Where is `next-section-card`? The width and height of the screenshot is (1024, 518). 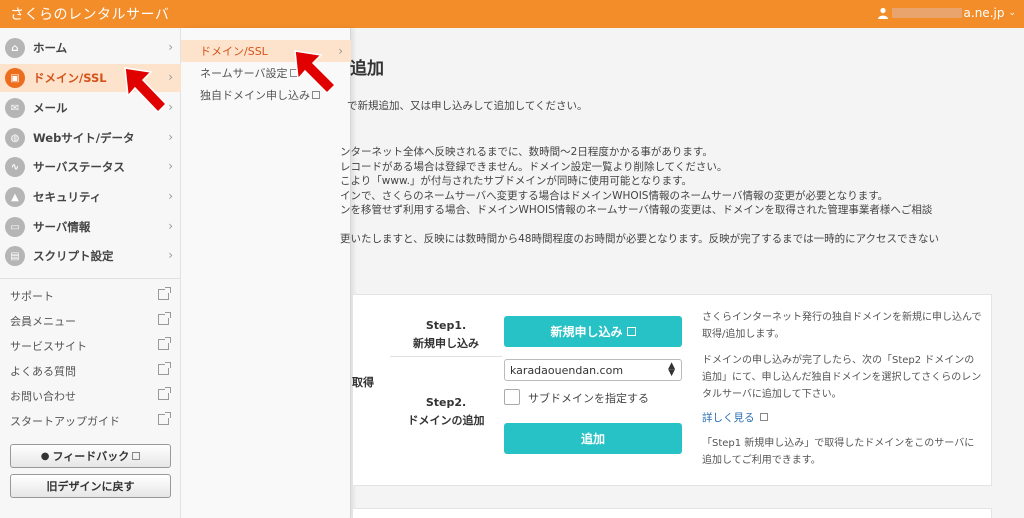 next-section-card is located at coordinates (672, 513).